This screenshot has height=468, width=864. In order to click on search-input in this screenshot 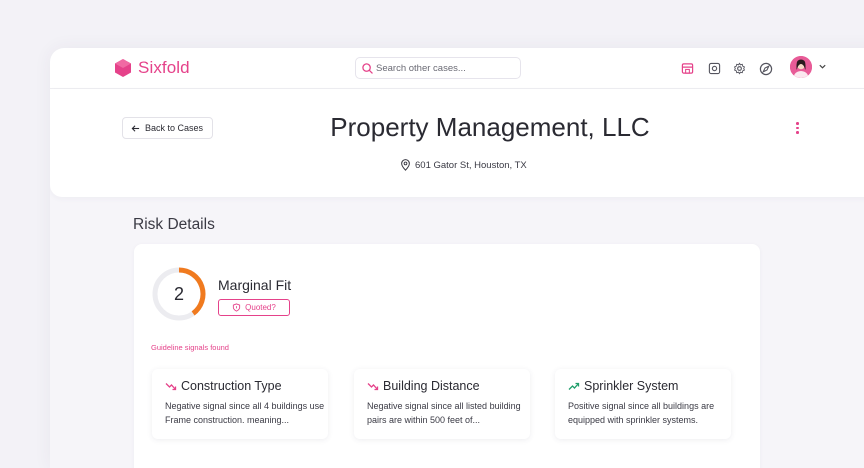, I will do `click(441, 68)`.